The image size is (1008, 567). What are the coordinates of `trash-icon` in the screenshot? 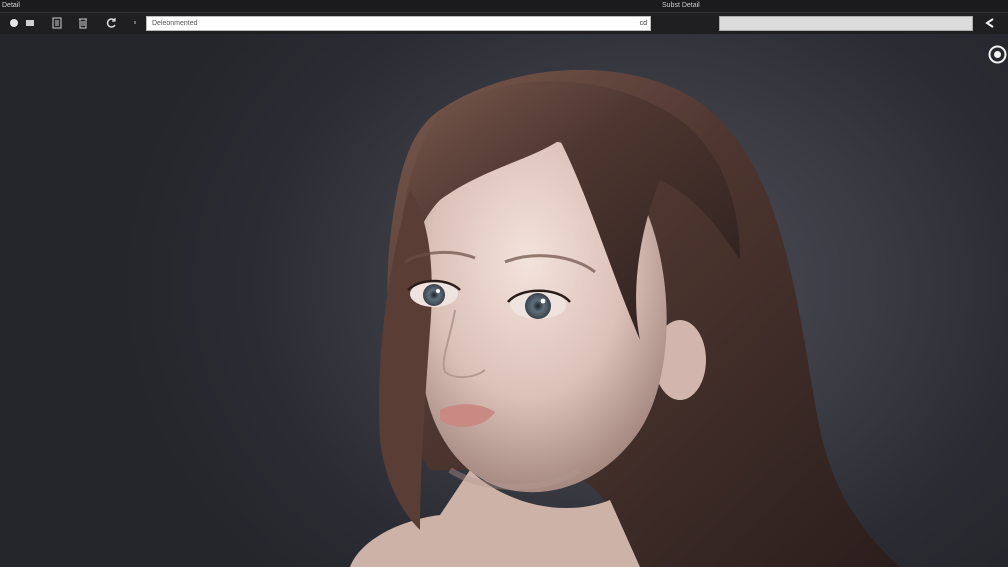 It's located at (83, 23).